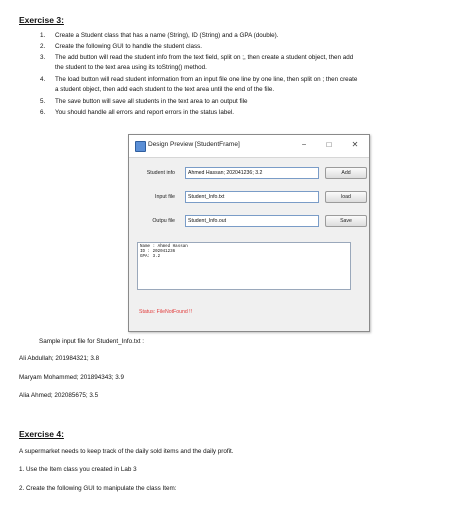  Describe the element at coordinates (150, 257) in the screenshot. I see `text-area-line: GPA: 3.2` at that location.